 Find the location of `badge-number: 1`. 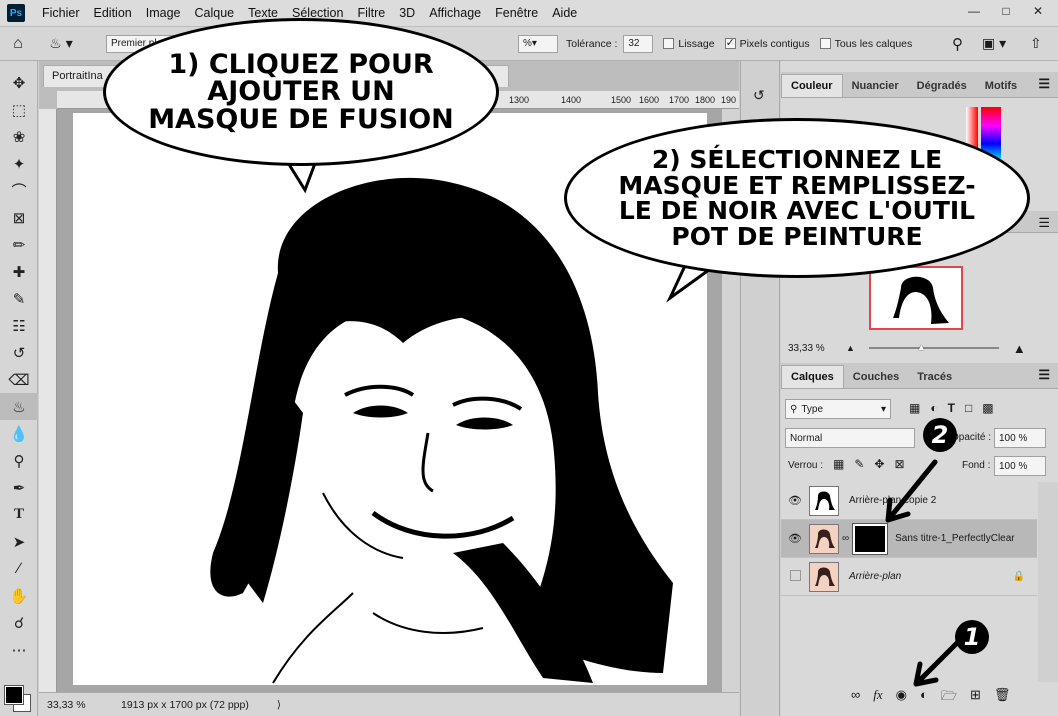

badge-number: 1 is located at coordinates (972, 637).